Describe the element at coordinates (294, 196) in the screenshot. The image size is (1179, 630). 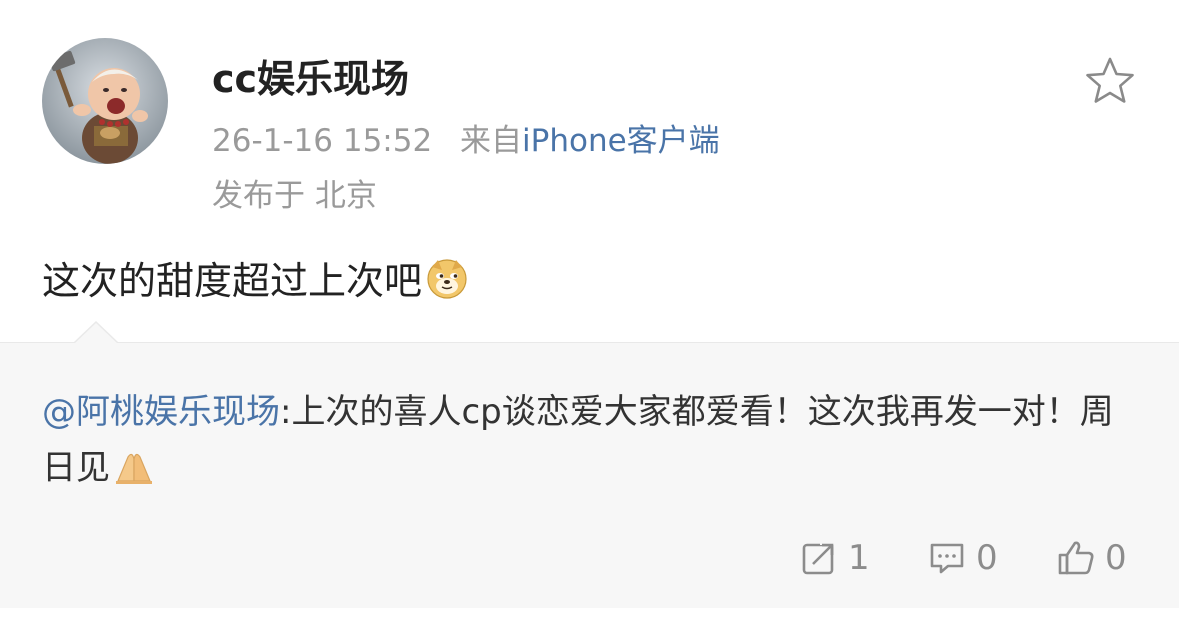
I see `post-location: 发布于 北京` at that location.